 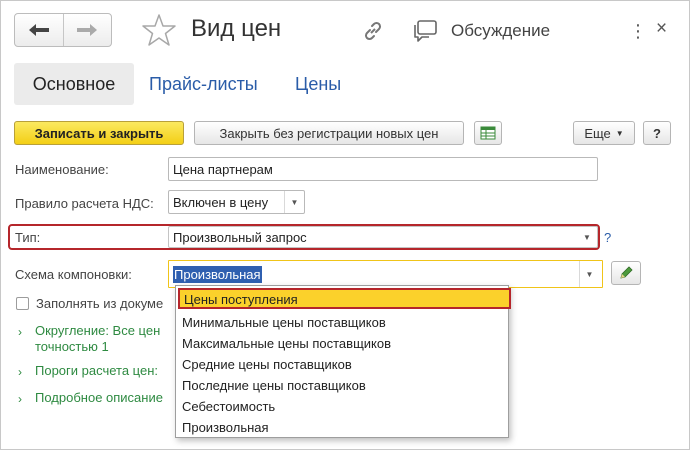 What do you see at coordinates (62, 169) in the screenshot?
I see `name-label: Наименование:` at bounding box center [62, 169].